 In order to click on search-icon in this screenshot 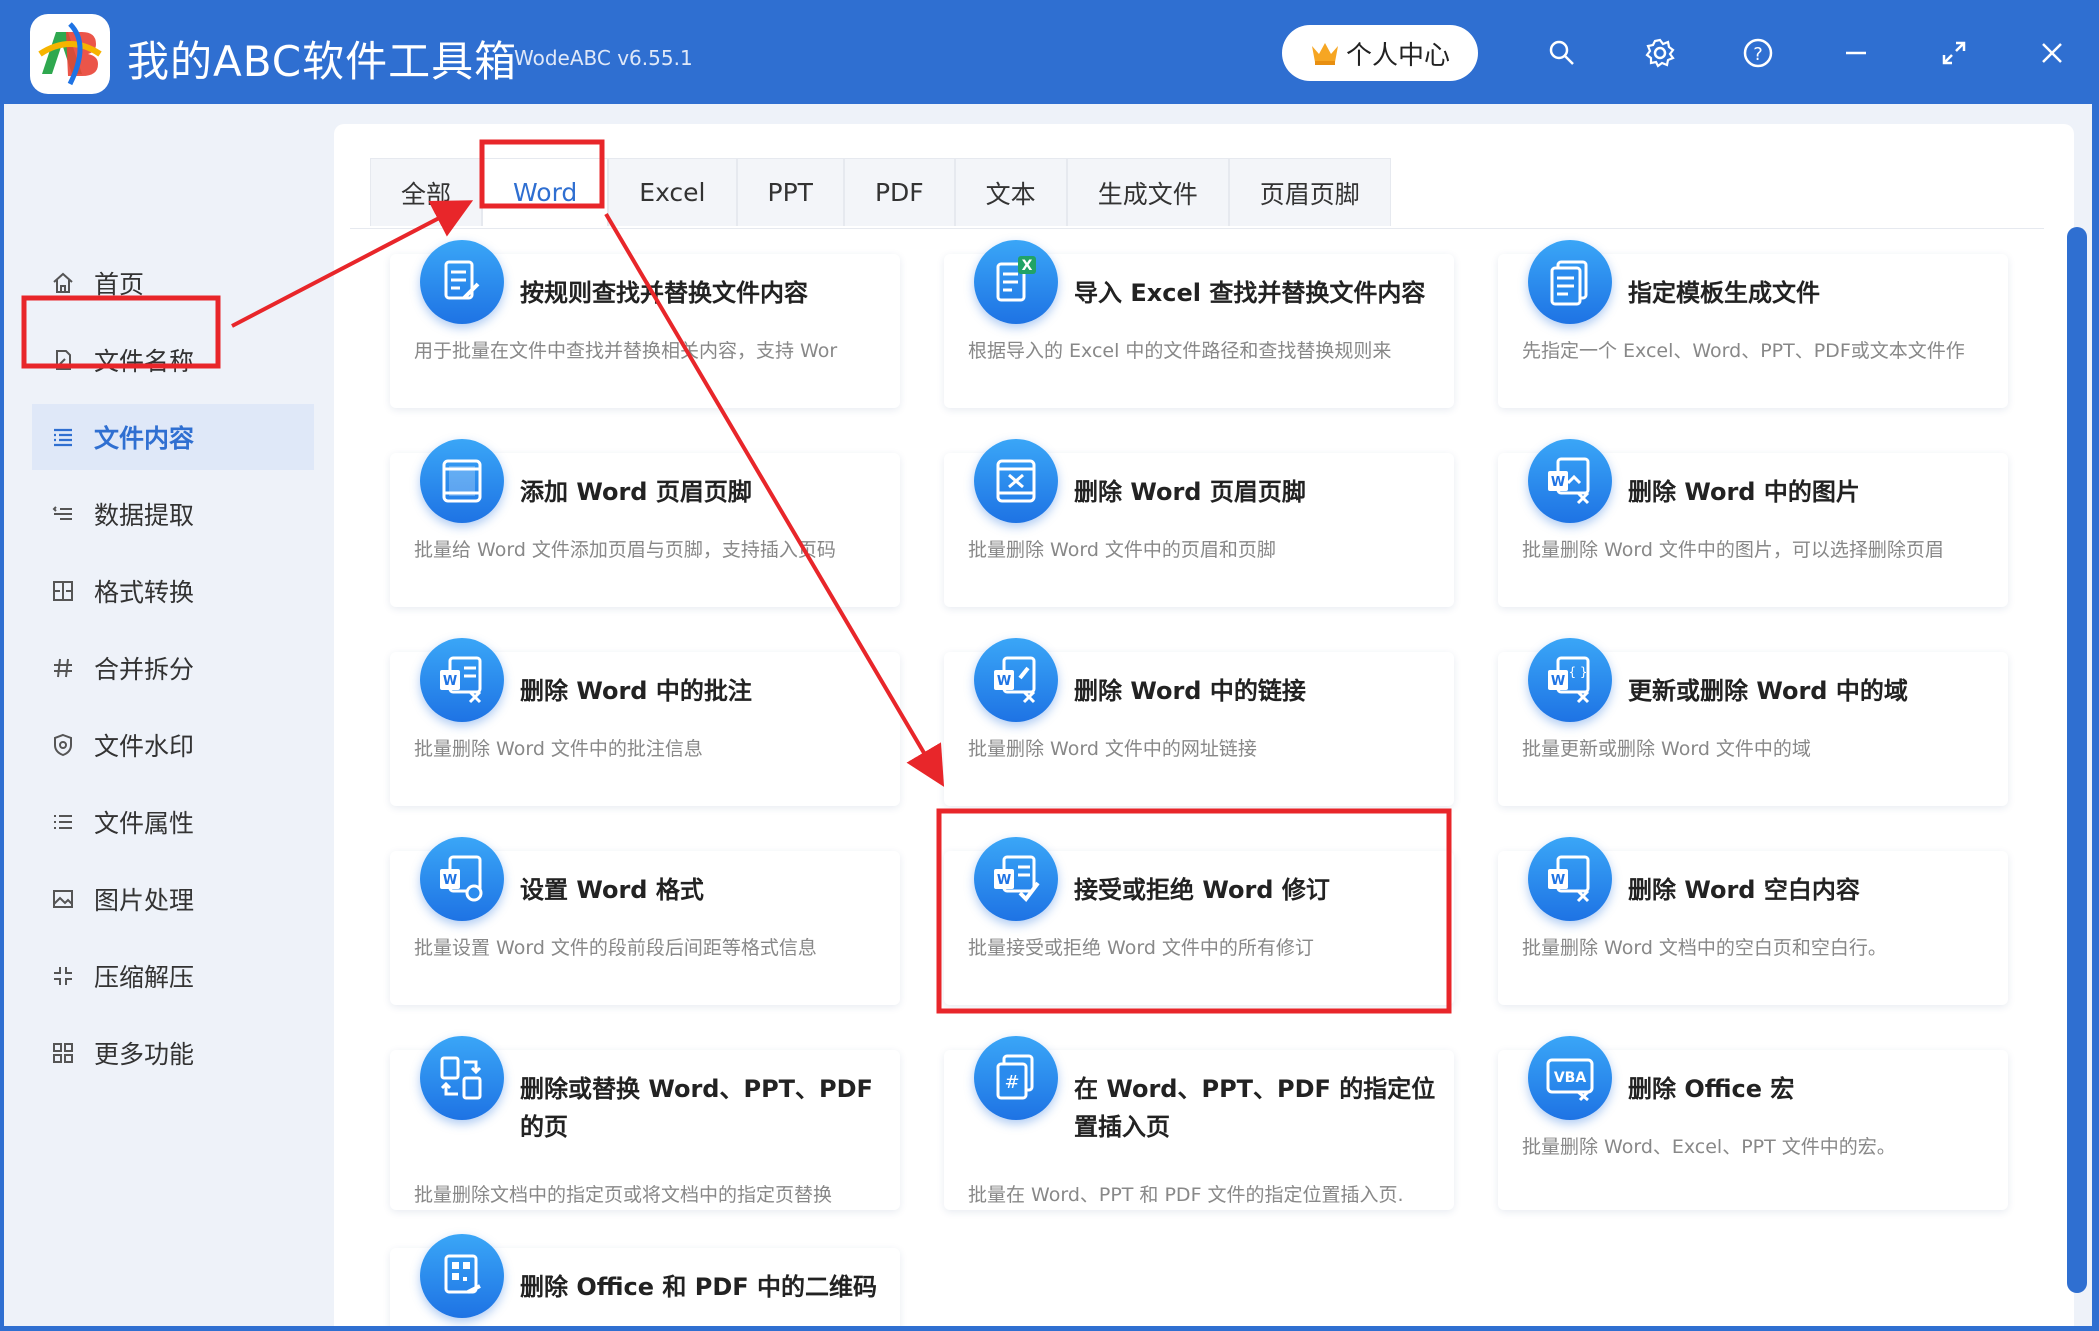, I will do `click(1562, 53)`.